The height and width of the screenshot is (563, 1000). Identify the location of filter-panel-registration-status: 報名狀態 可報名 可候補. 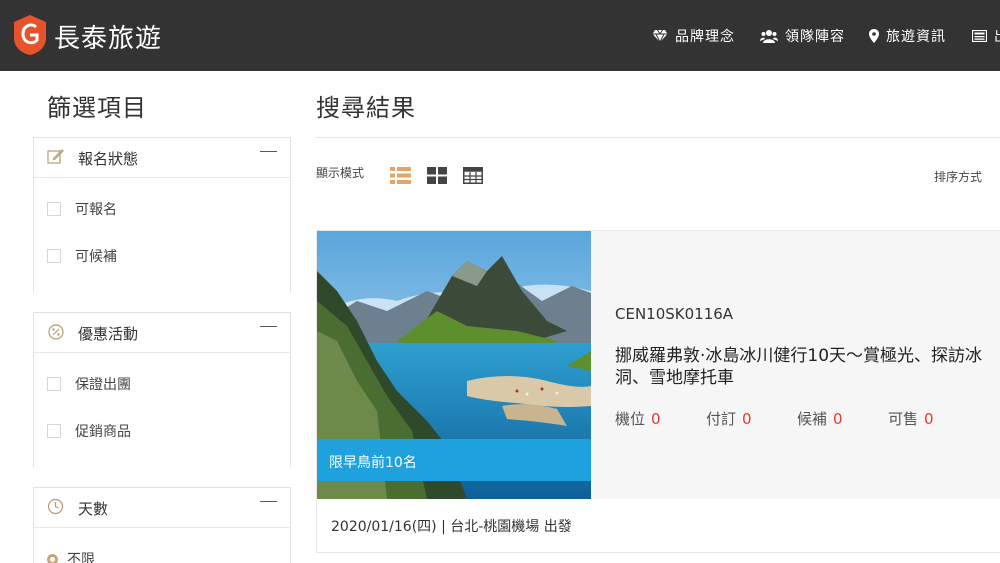
(162, 214).